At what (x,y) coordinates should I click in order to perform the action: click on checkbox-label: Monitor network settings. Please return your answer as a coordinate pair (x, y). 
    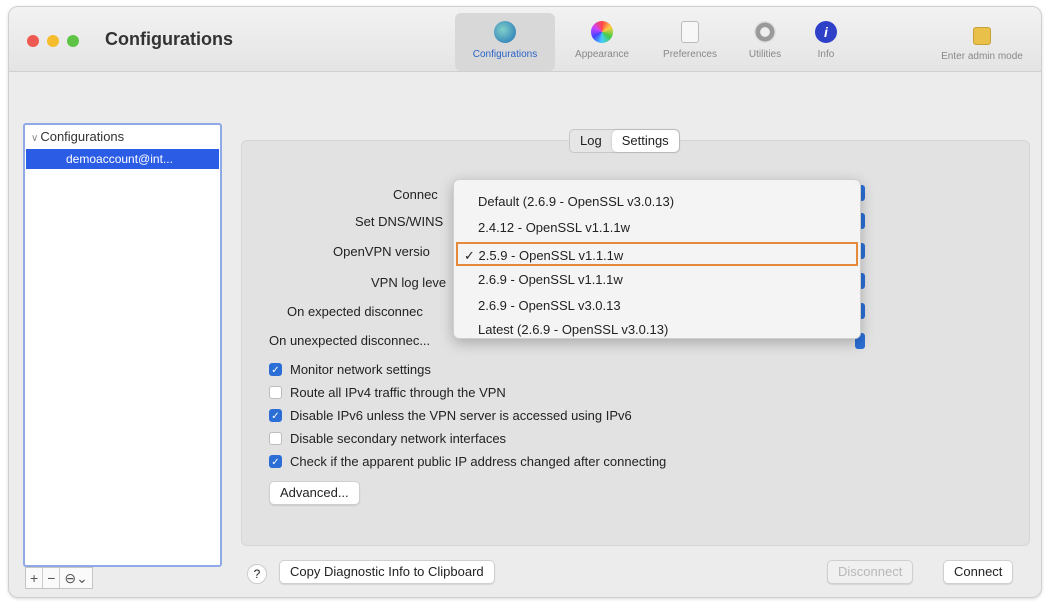
    Looking at the image, I should click on (360, 369).